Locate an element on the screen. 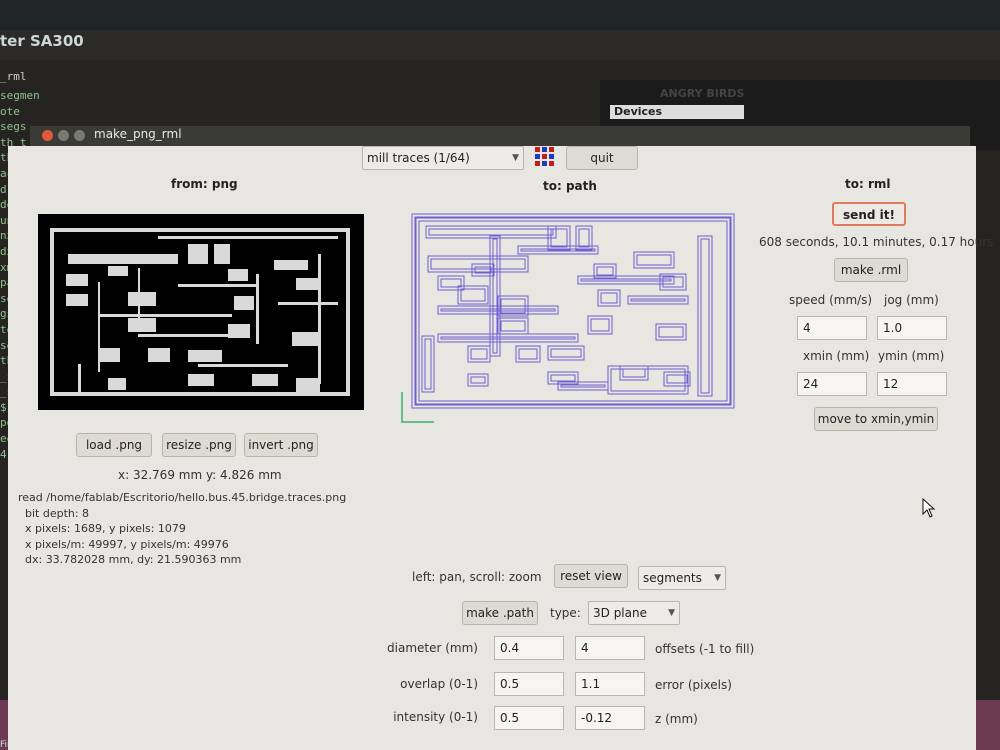 The image size is (1000, 750). cursor-coordinates: x: 32.769 mm y: 4.826 mm is located at coordinates (200, 475).